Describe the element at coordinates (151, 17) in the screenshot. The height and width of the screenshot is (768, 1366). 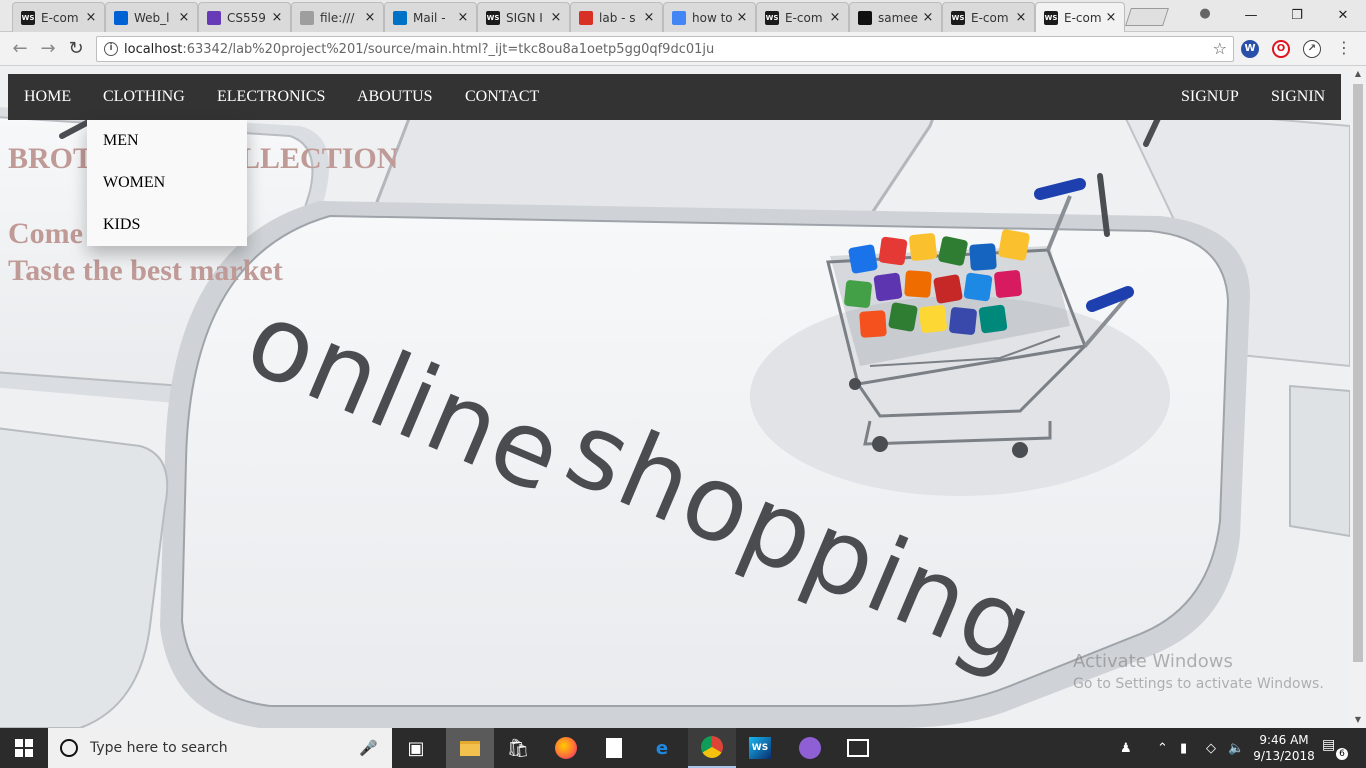
I see `browser-tab: Web_l ×` at that location.